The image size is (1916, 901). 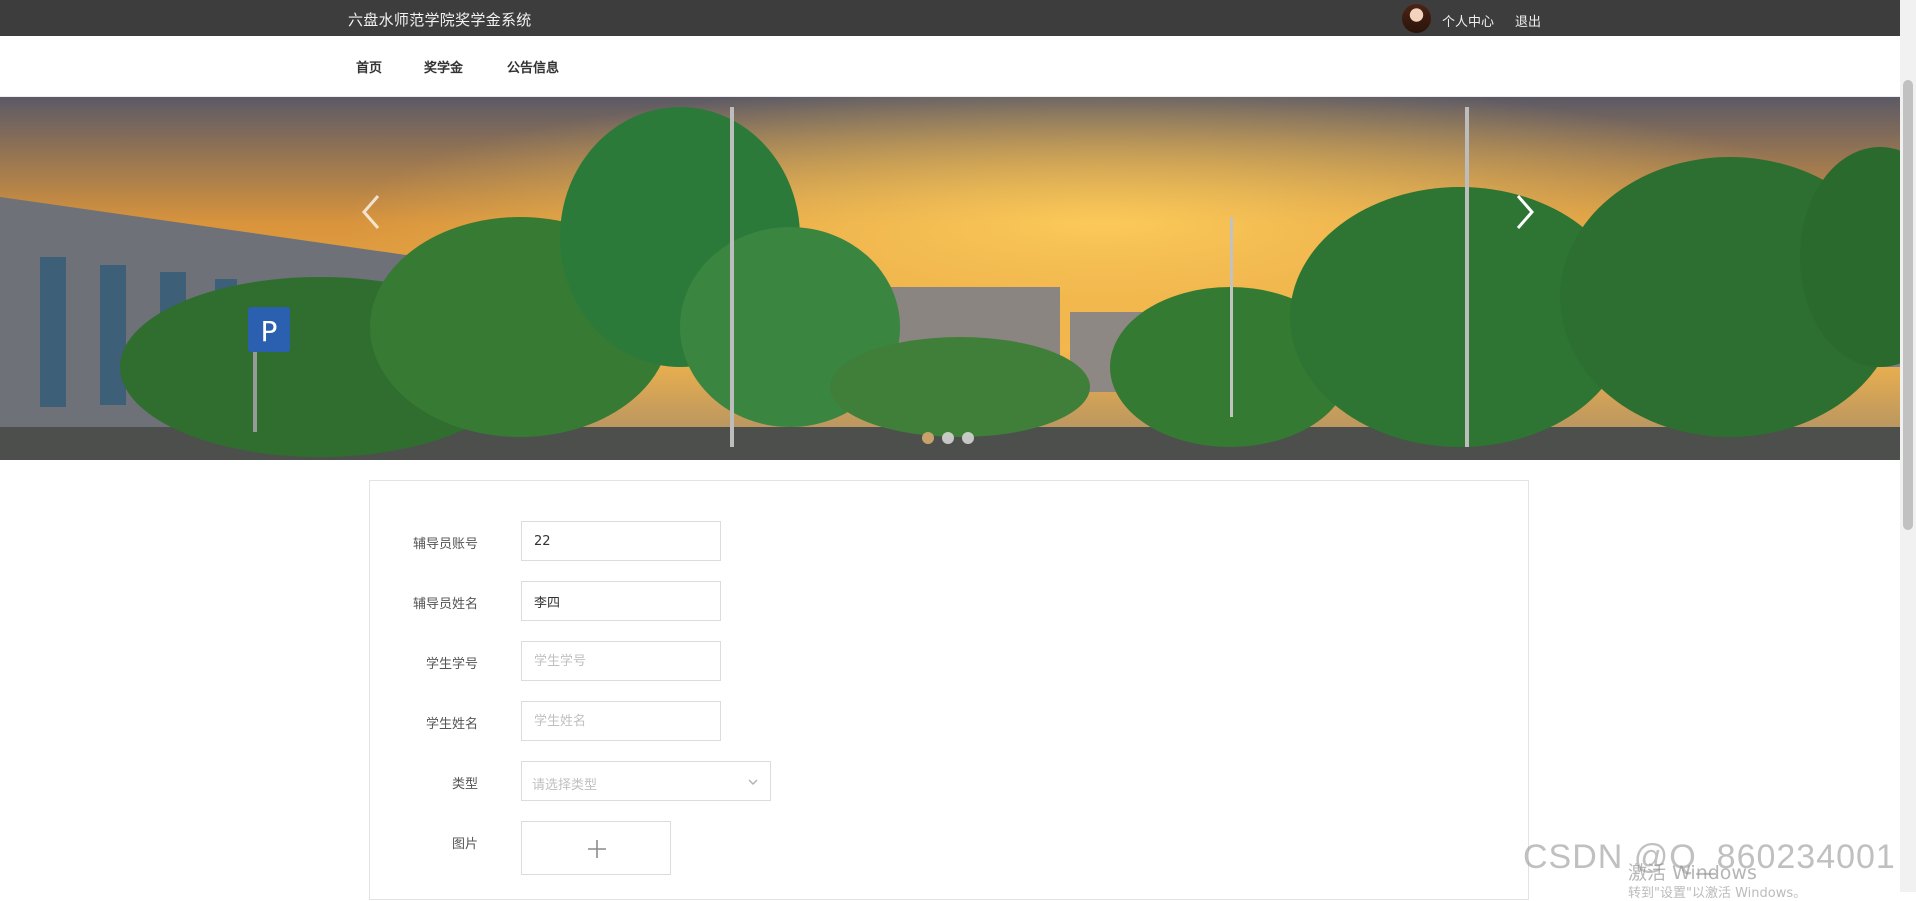 What do you see at coordinates (269, 331) in the screenshot?
I see `svg-text: P` at bounding box center [269, 331].